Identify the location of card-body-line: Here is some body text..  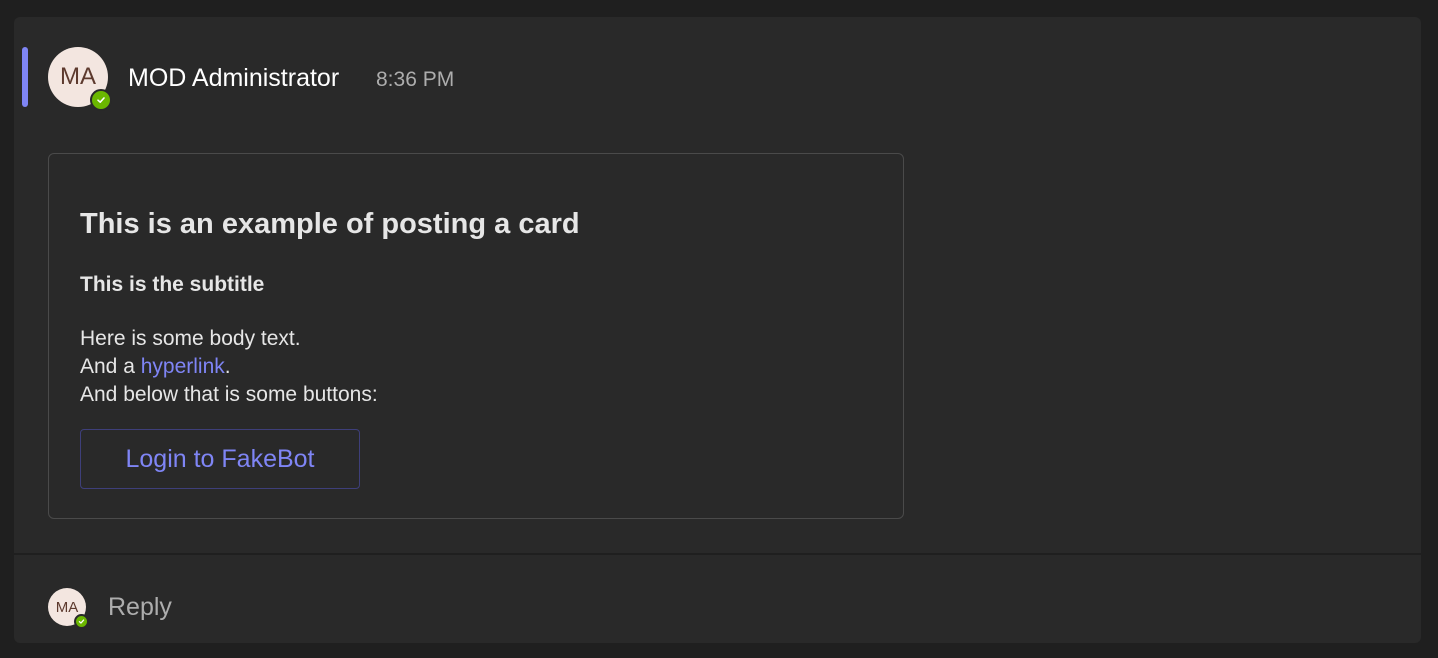
(190, 338).